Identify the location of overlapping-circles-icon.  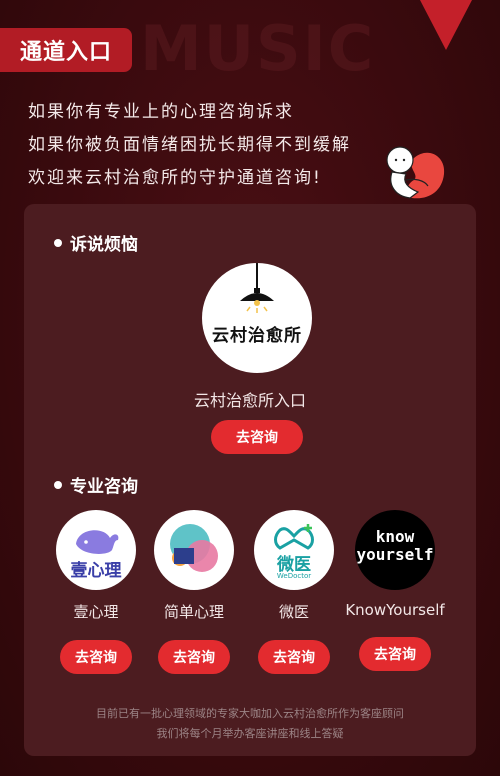
(194, 548).